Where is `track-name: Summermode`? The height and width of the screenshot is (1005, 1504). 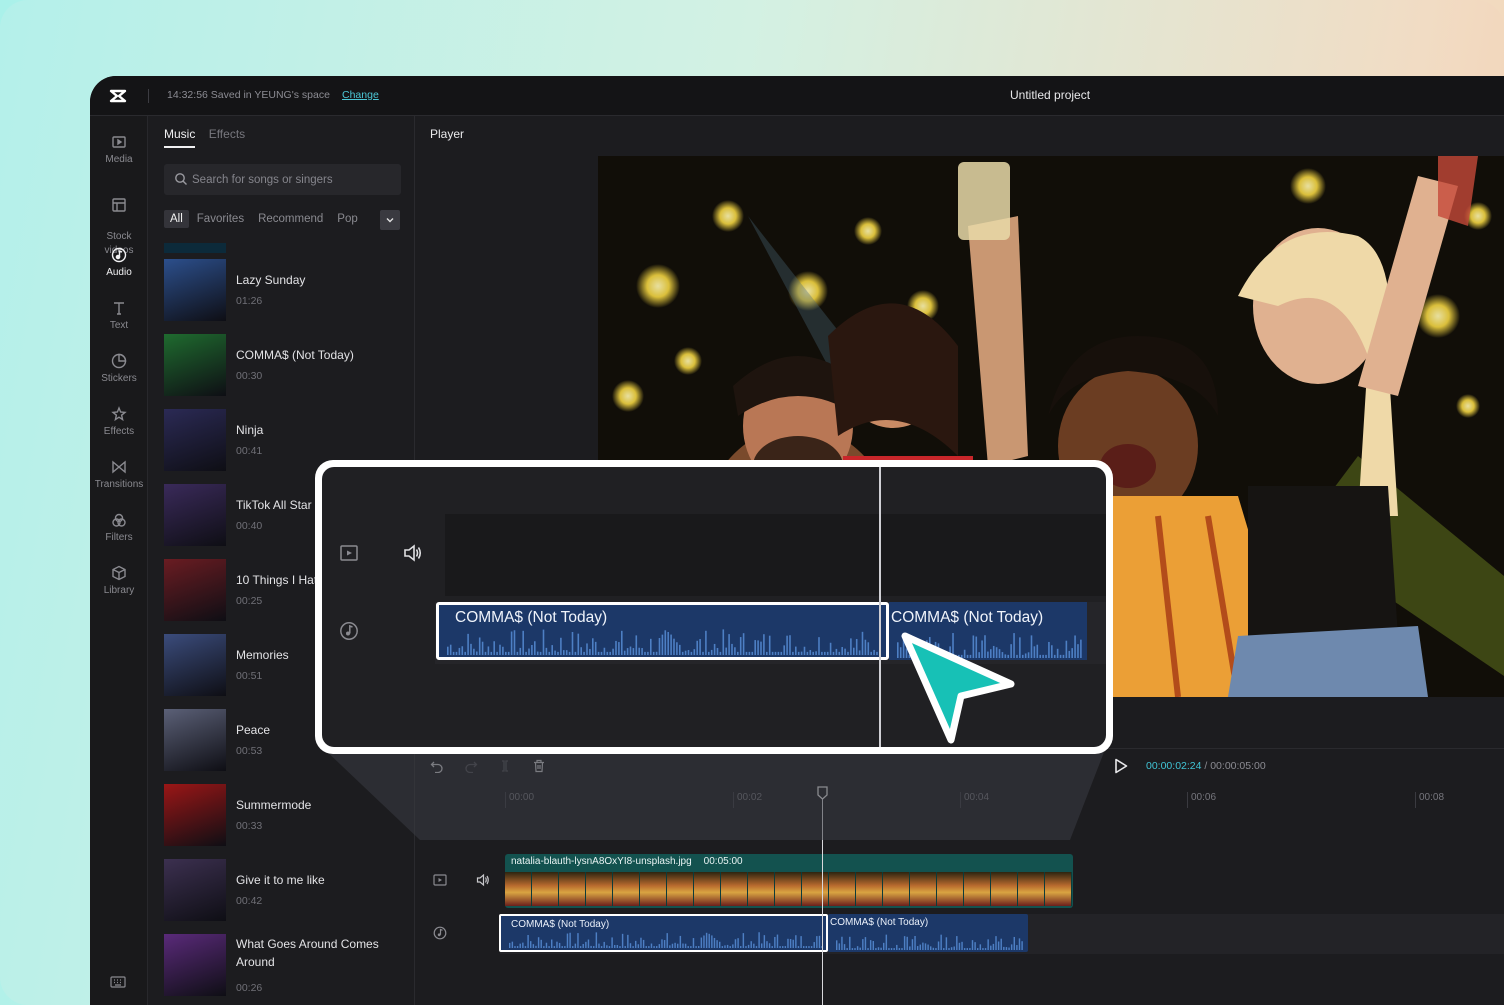
track-name: Summermode is located at coordinates (274, 805).